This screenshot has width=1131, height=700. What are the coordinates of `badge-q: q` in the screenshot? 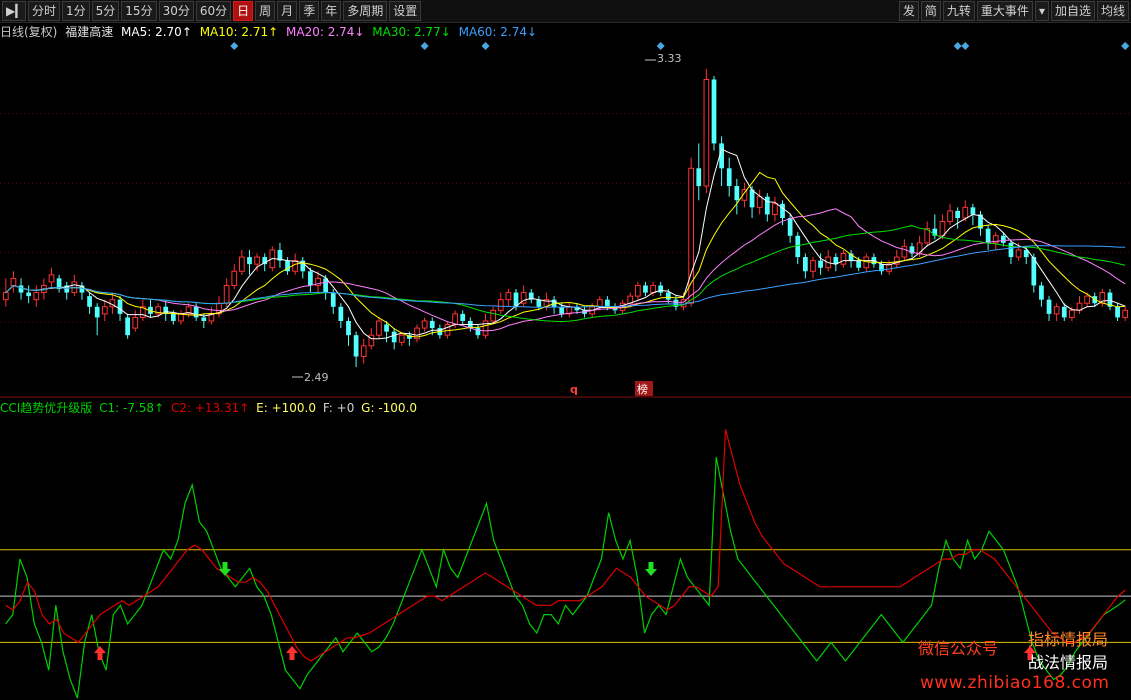 It's located at (574, 389).